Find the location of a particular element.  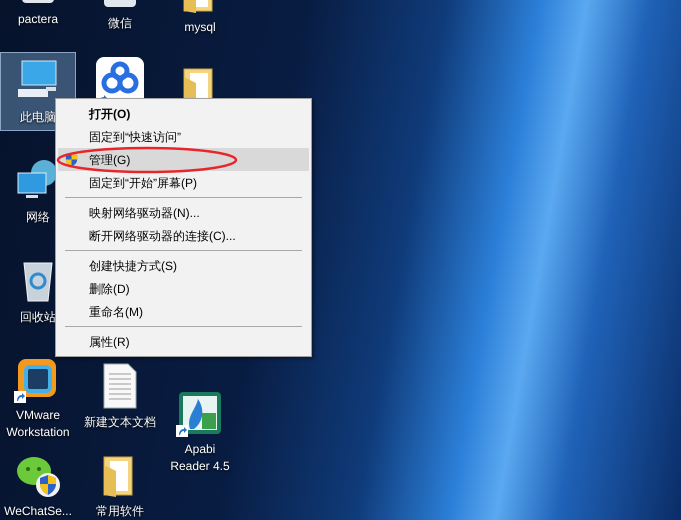

icon-label: 回收站 is located at coordinates (38, 317).